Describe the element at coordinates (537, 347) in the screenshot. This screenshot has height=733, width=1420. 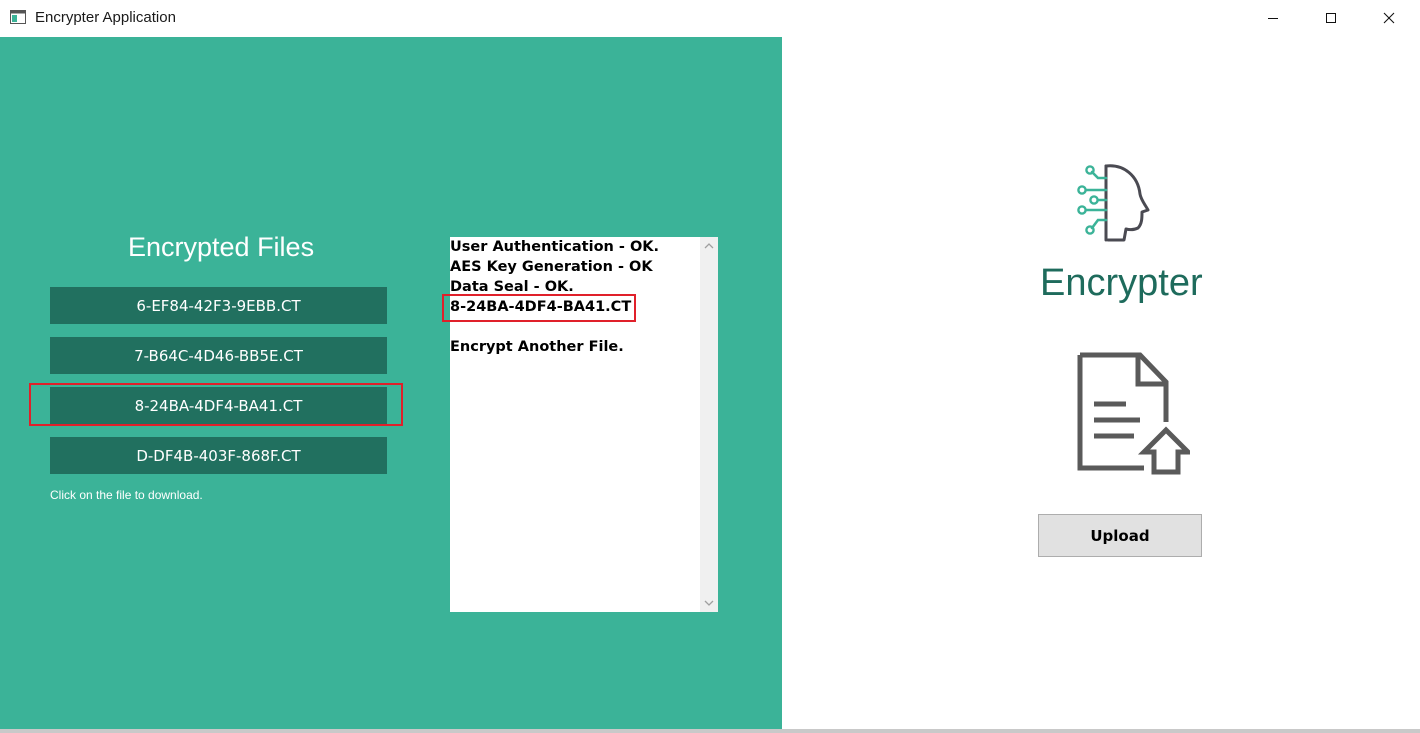
I see `log-line: Encrypt Another File.` at that location.